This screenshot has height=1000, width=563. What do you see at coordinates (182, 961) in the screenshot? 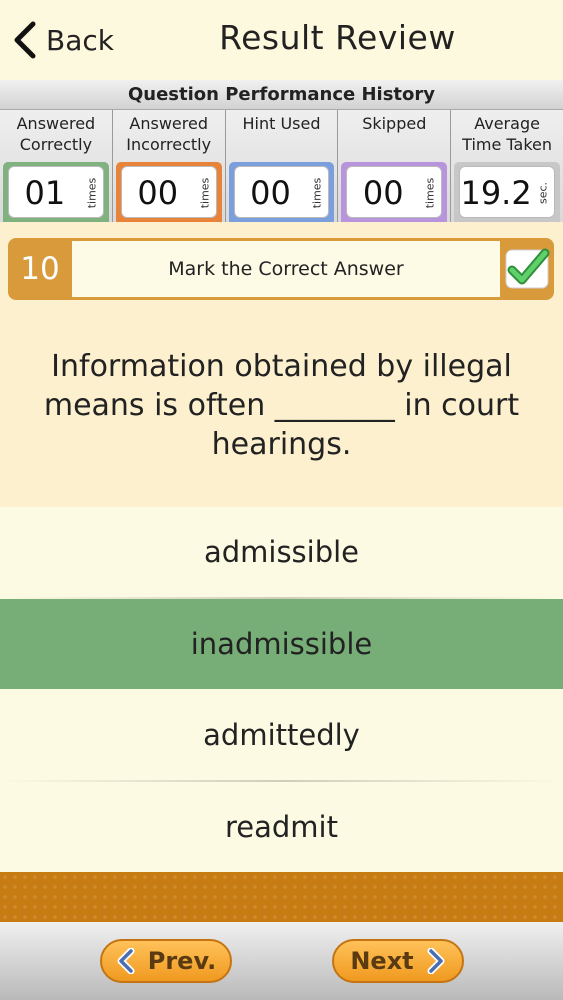
I see `prev-label: Prev.` at bounding box center [182, 961].